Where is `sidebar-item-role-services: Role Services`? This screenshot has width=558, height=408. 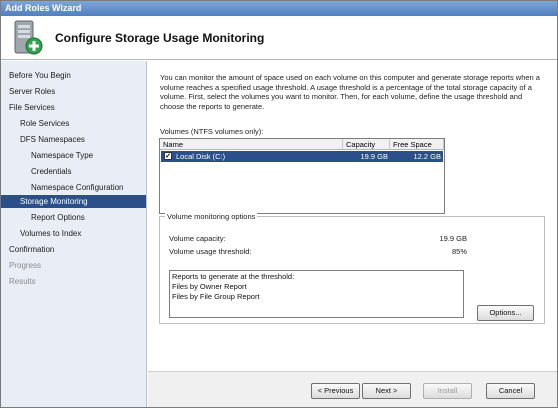 sidebar-item-role-services: Role Services is located at coordinates (44, 123).